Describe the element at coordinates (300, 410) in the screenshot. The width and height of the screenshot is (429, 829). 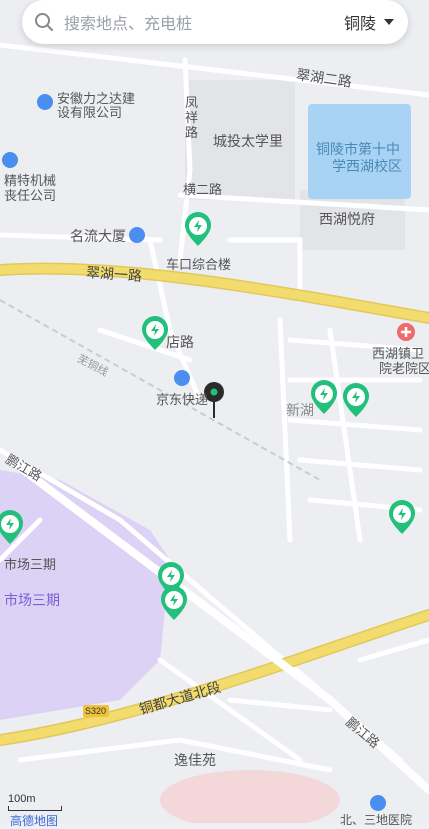
I see `area-label: 新湖` at that location.